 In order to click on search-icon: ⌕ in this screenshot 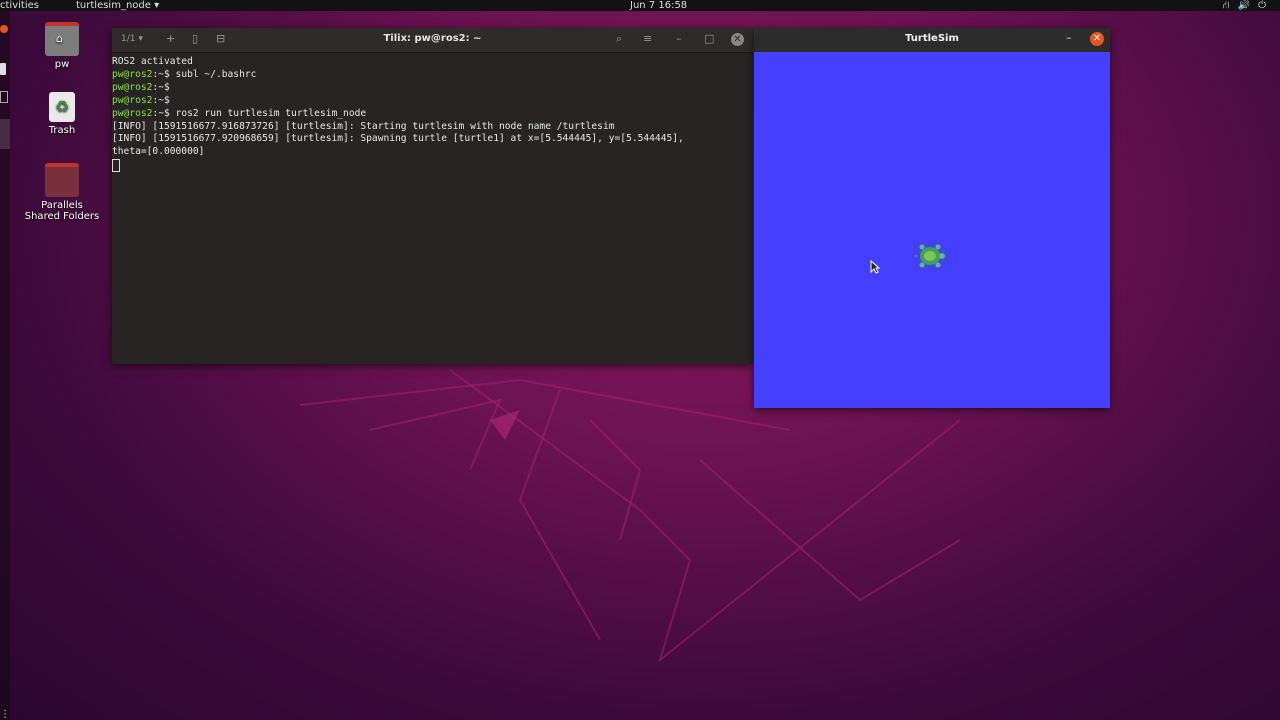, I will do `click(619, 39)`.